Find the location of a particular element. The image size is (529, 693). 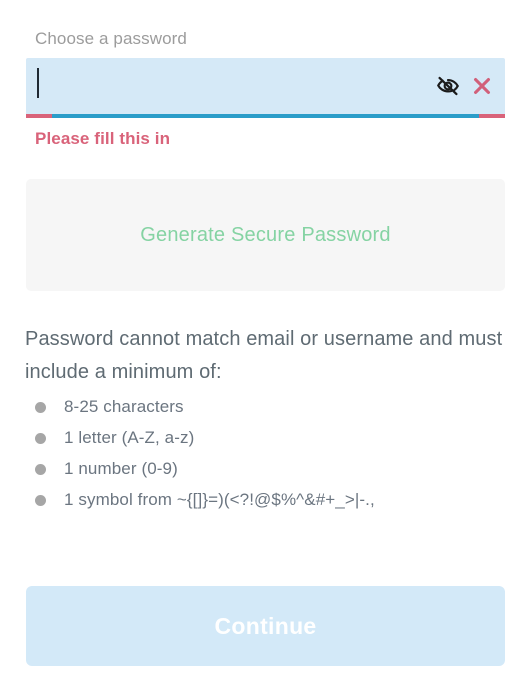

password-field-label: Choose a password is located at coordinates (111, 38).